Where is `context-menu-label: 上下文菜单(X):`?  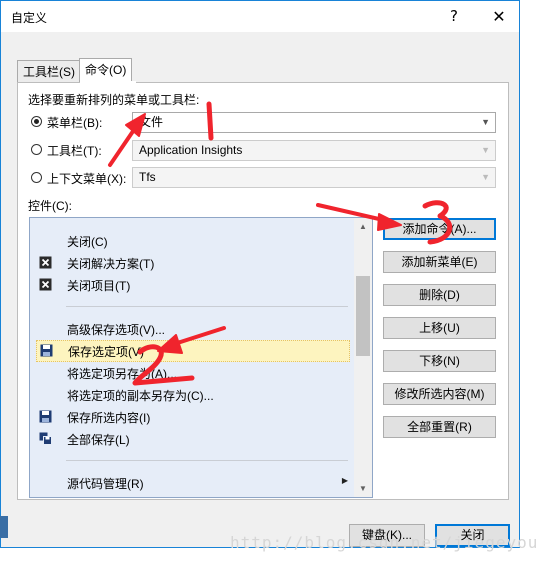 context-menu-label: 上下文菜单(X): is located at coordinates (87, 179).